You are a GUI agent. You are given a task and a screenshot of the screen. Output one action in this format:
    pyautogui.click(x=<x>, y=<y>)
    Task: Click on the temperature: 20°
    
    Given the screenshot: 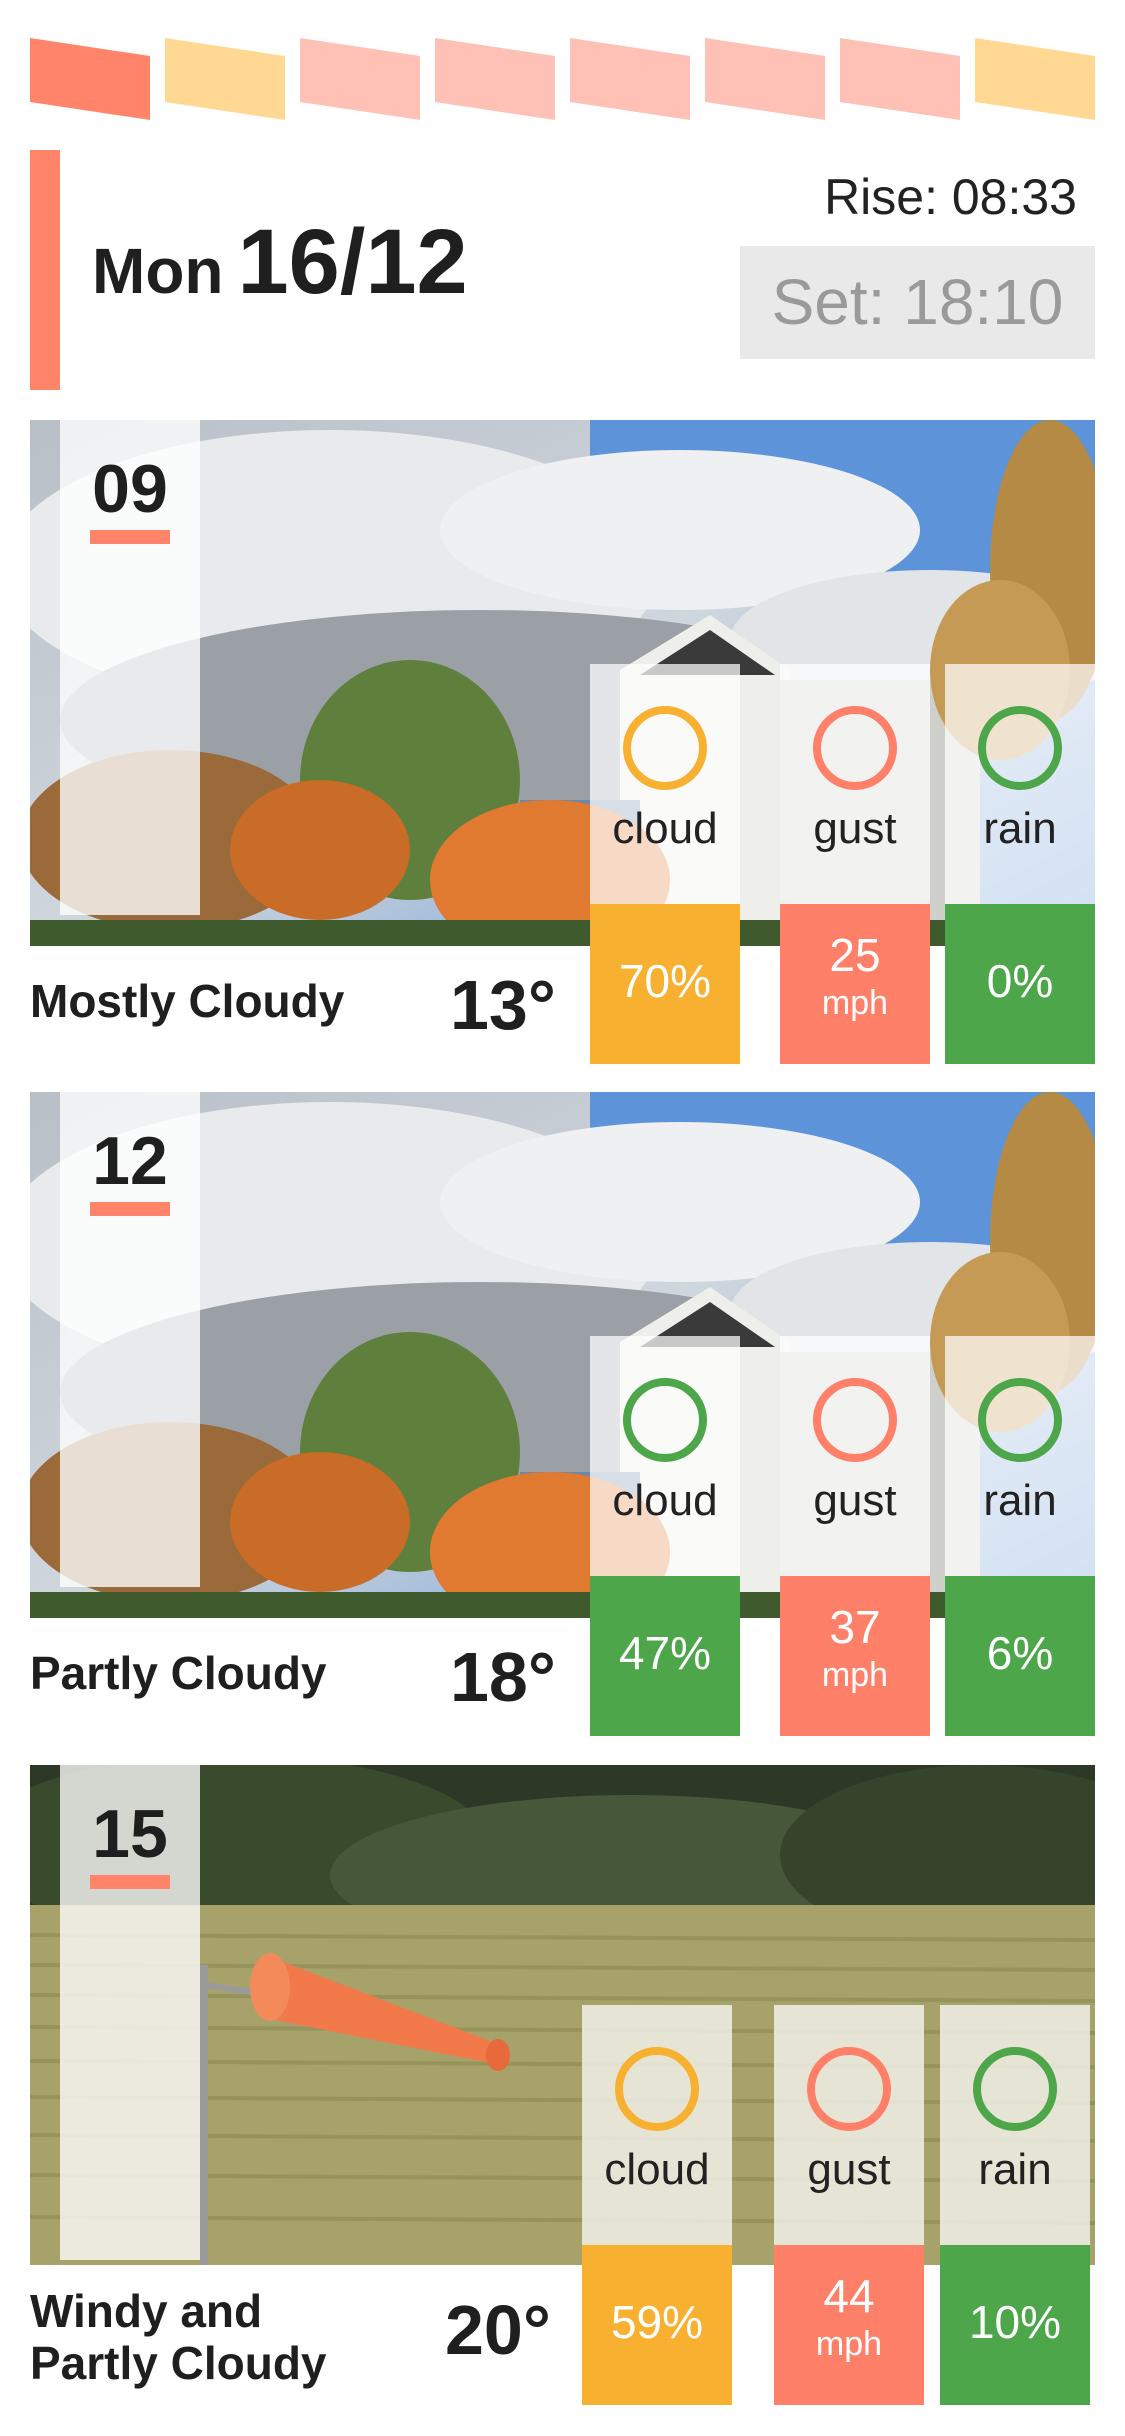 What is the action you would take?
    pyautogui.click(x=498, y=2330)
    